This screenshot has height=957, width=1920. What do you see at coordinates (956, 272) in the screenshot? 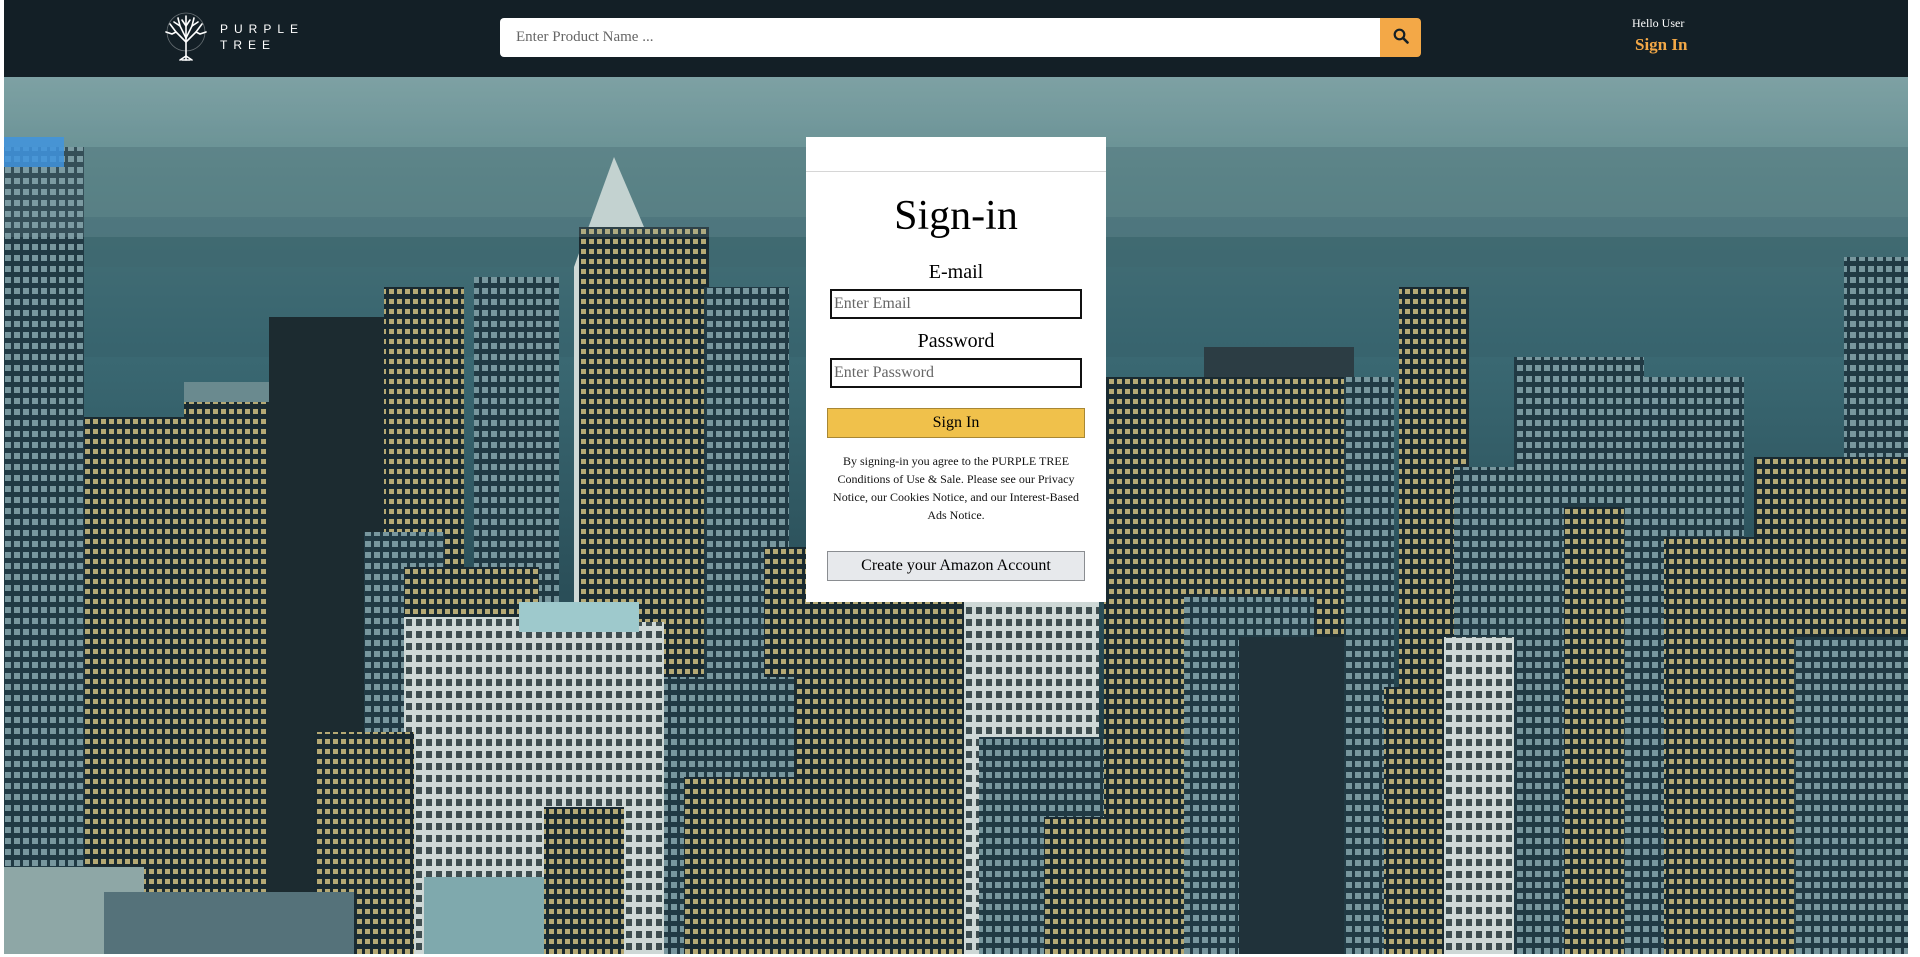
I see `email-label: E-mail` at bounding box center [956, 272].